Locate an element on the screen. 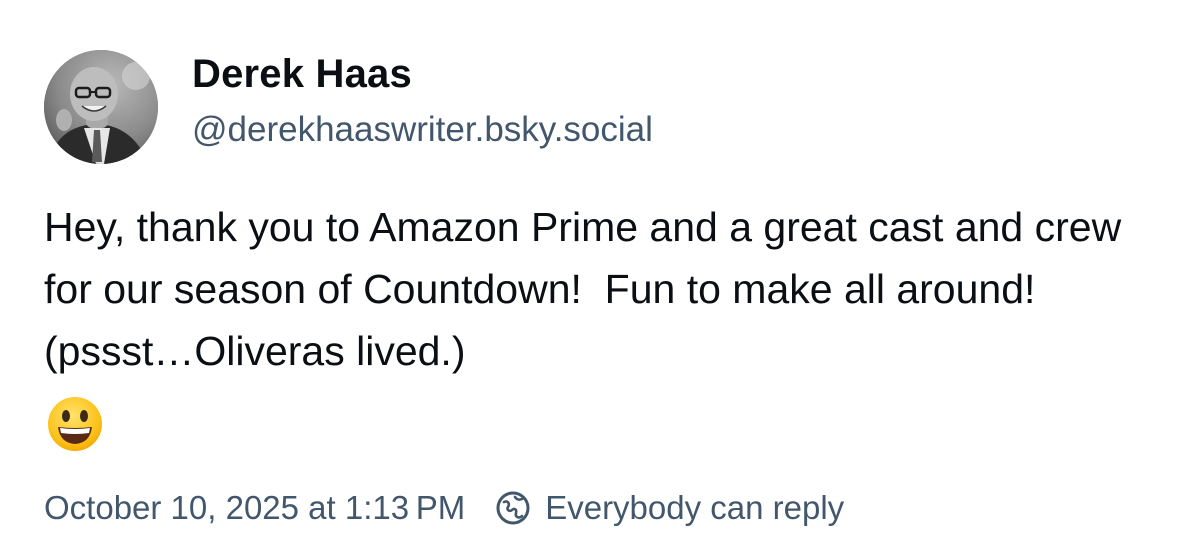 The height and width of the screenshot is (550, 1200). avatar-photo-icon is located at coordinates (101, 107).